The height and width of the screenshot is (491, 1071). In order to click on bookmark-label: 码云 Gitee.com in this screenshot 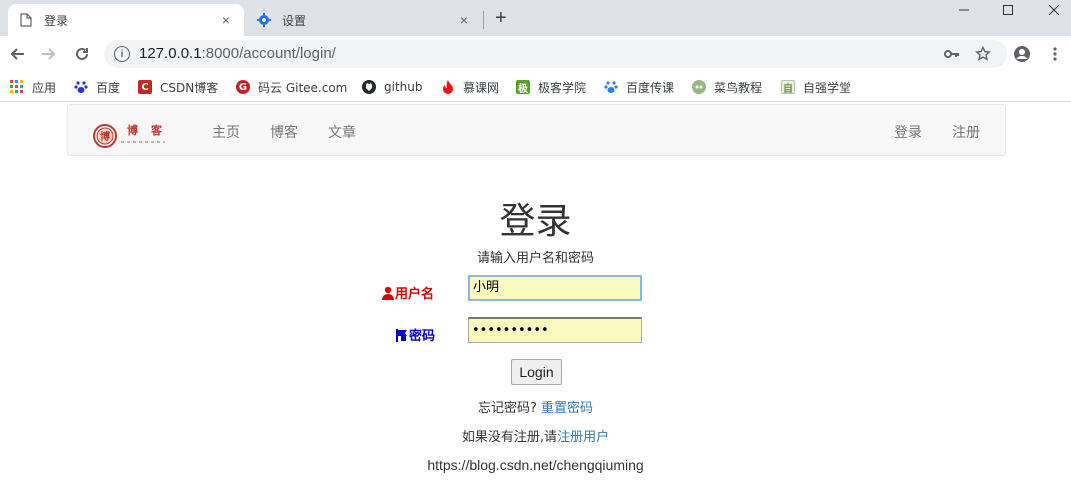, I will do `click(303, 87)`.